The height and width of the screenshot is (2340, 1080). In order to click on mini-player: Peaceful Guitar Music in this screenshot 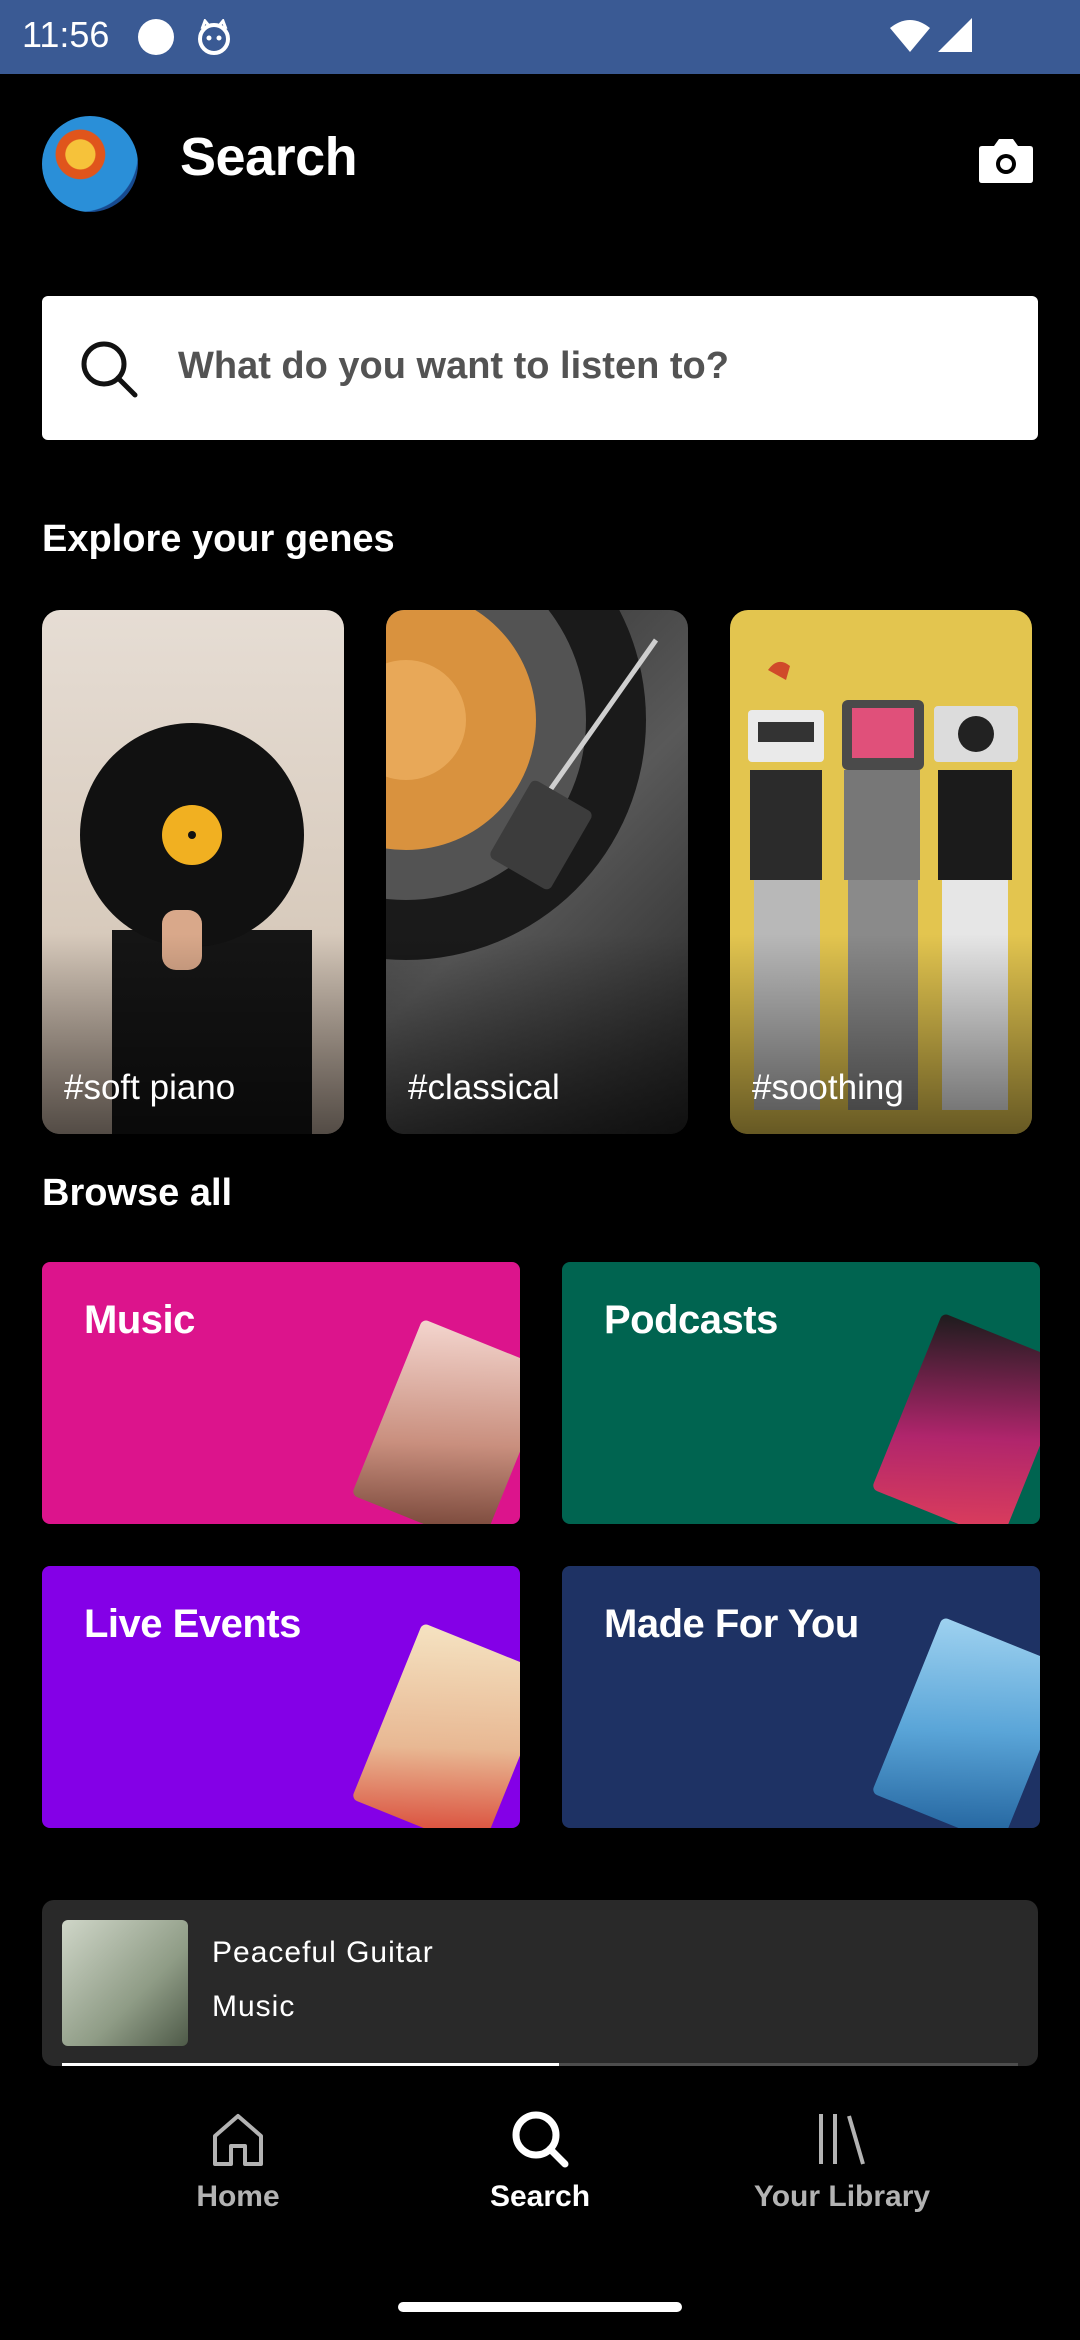, I will do `click(540, 1983)`.